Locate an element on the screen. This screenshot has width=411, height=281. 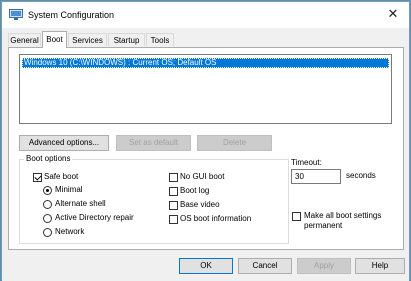
safe-boot-checkbox is located at coordinates (37, 177).